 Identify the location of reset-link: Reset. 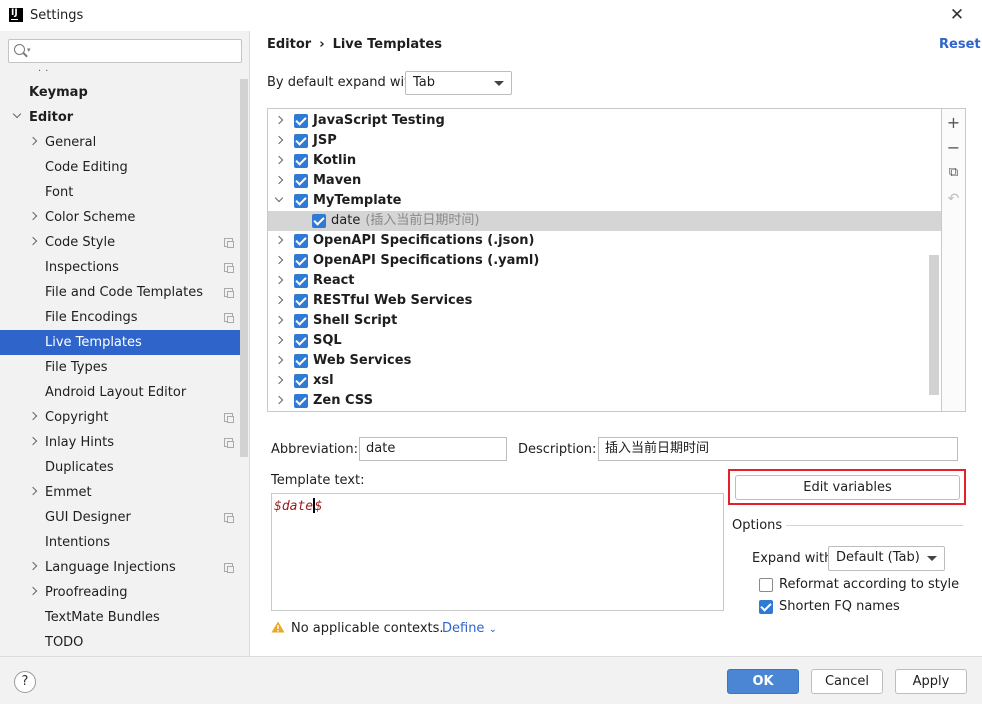
(960, 44).